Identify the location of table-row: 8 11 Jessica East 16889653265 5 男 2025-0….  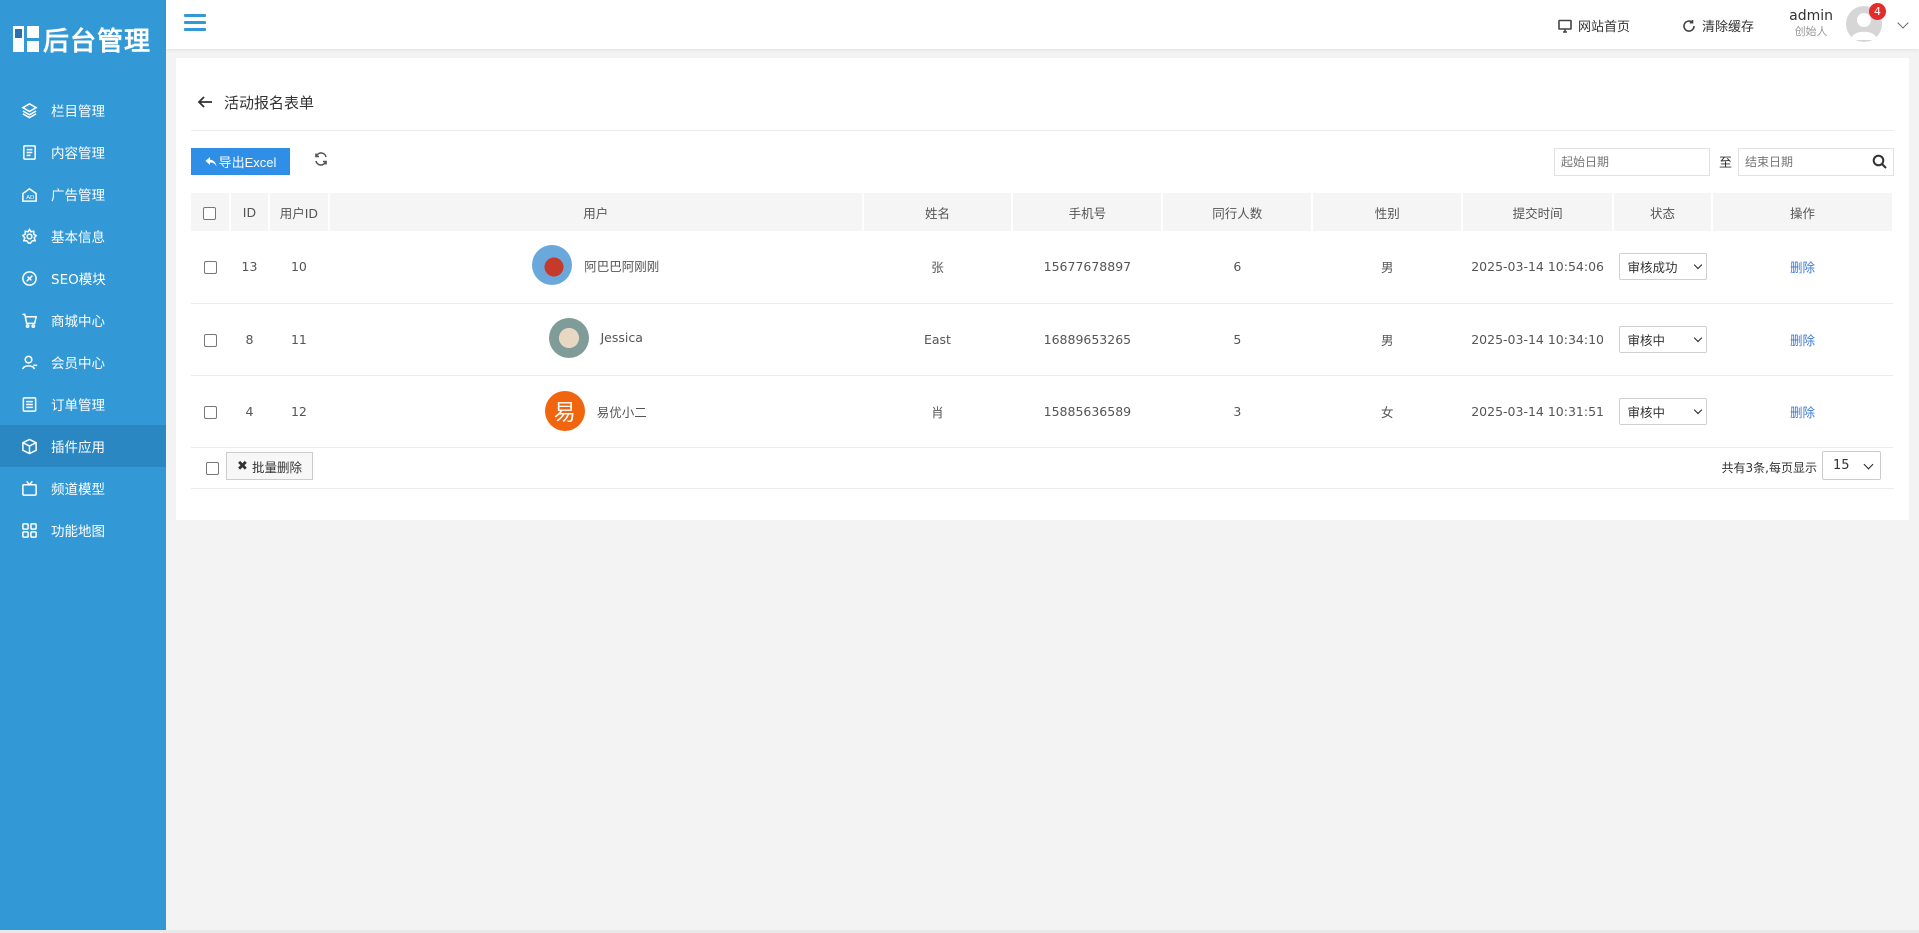
(1042, 339).